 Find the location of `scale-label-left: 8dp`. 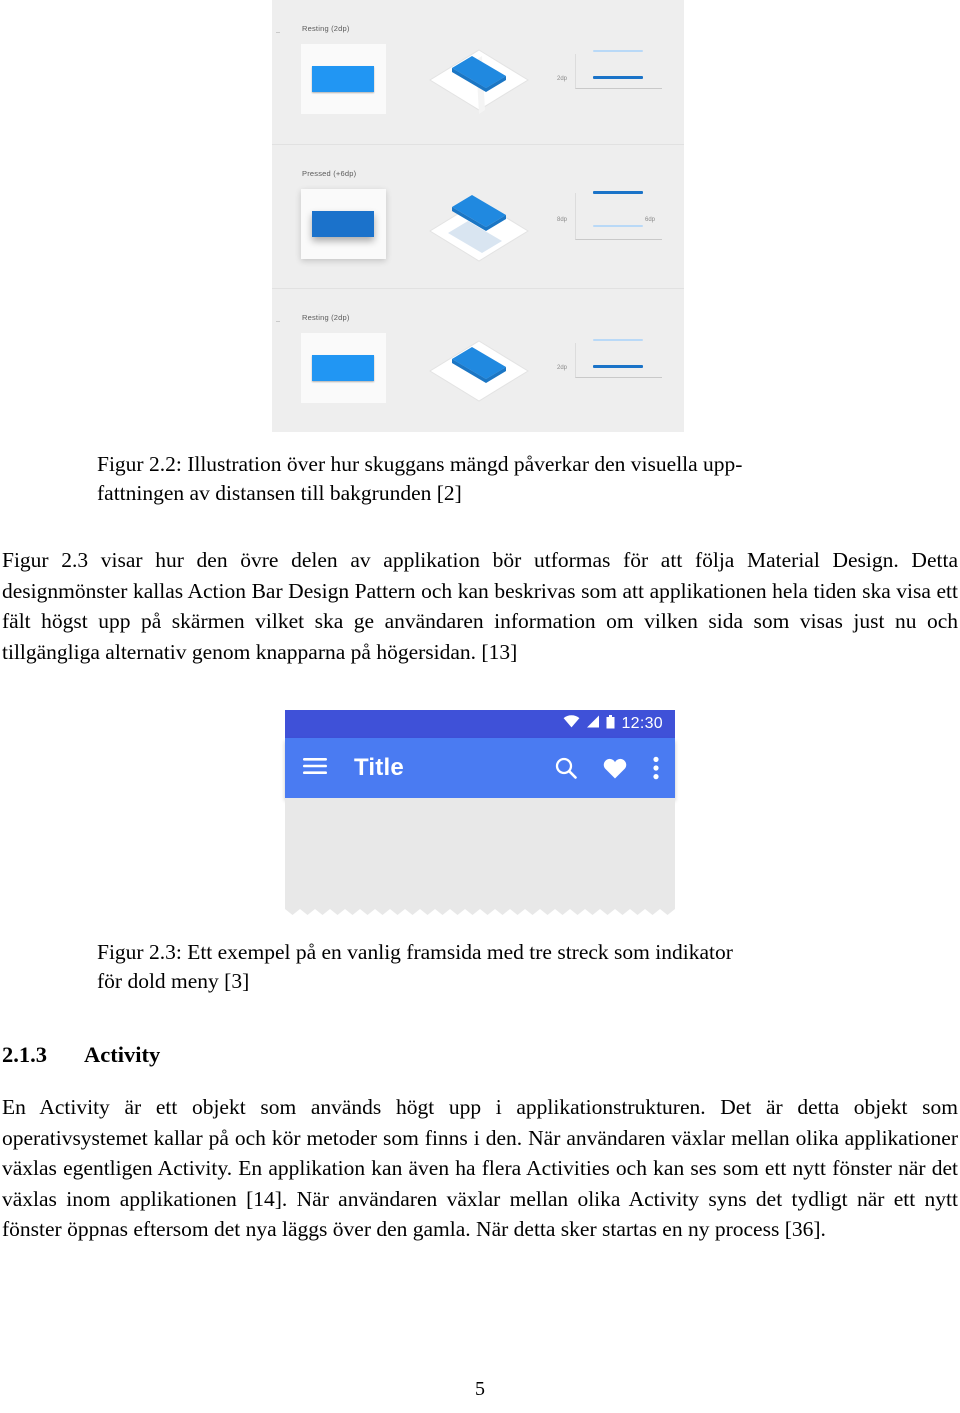

scale-label-left: 8dp is located at coordinates (562, 220).